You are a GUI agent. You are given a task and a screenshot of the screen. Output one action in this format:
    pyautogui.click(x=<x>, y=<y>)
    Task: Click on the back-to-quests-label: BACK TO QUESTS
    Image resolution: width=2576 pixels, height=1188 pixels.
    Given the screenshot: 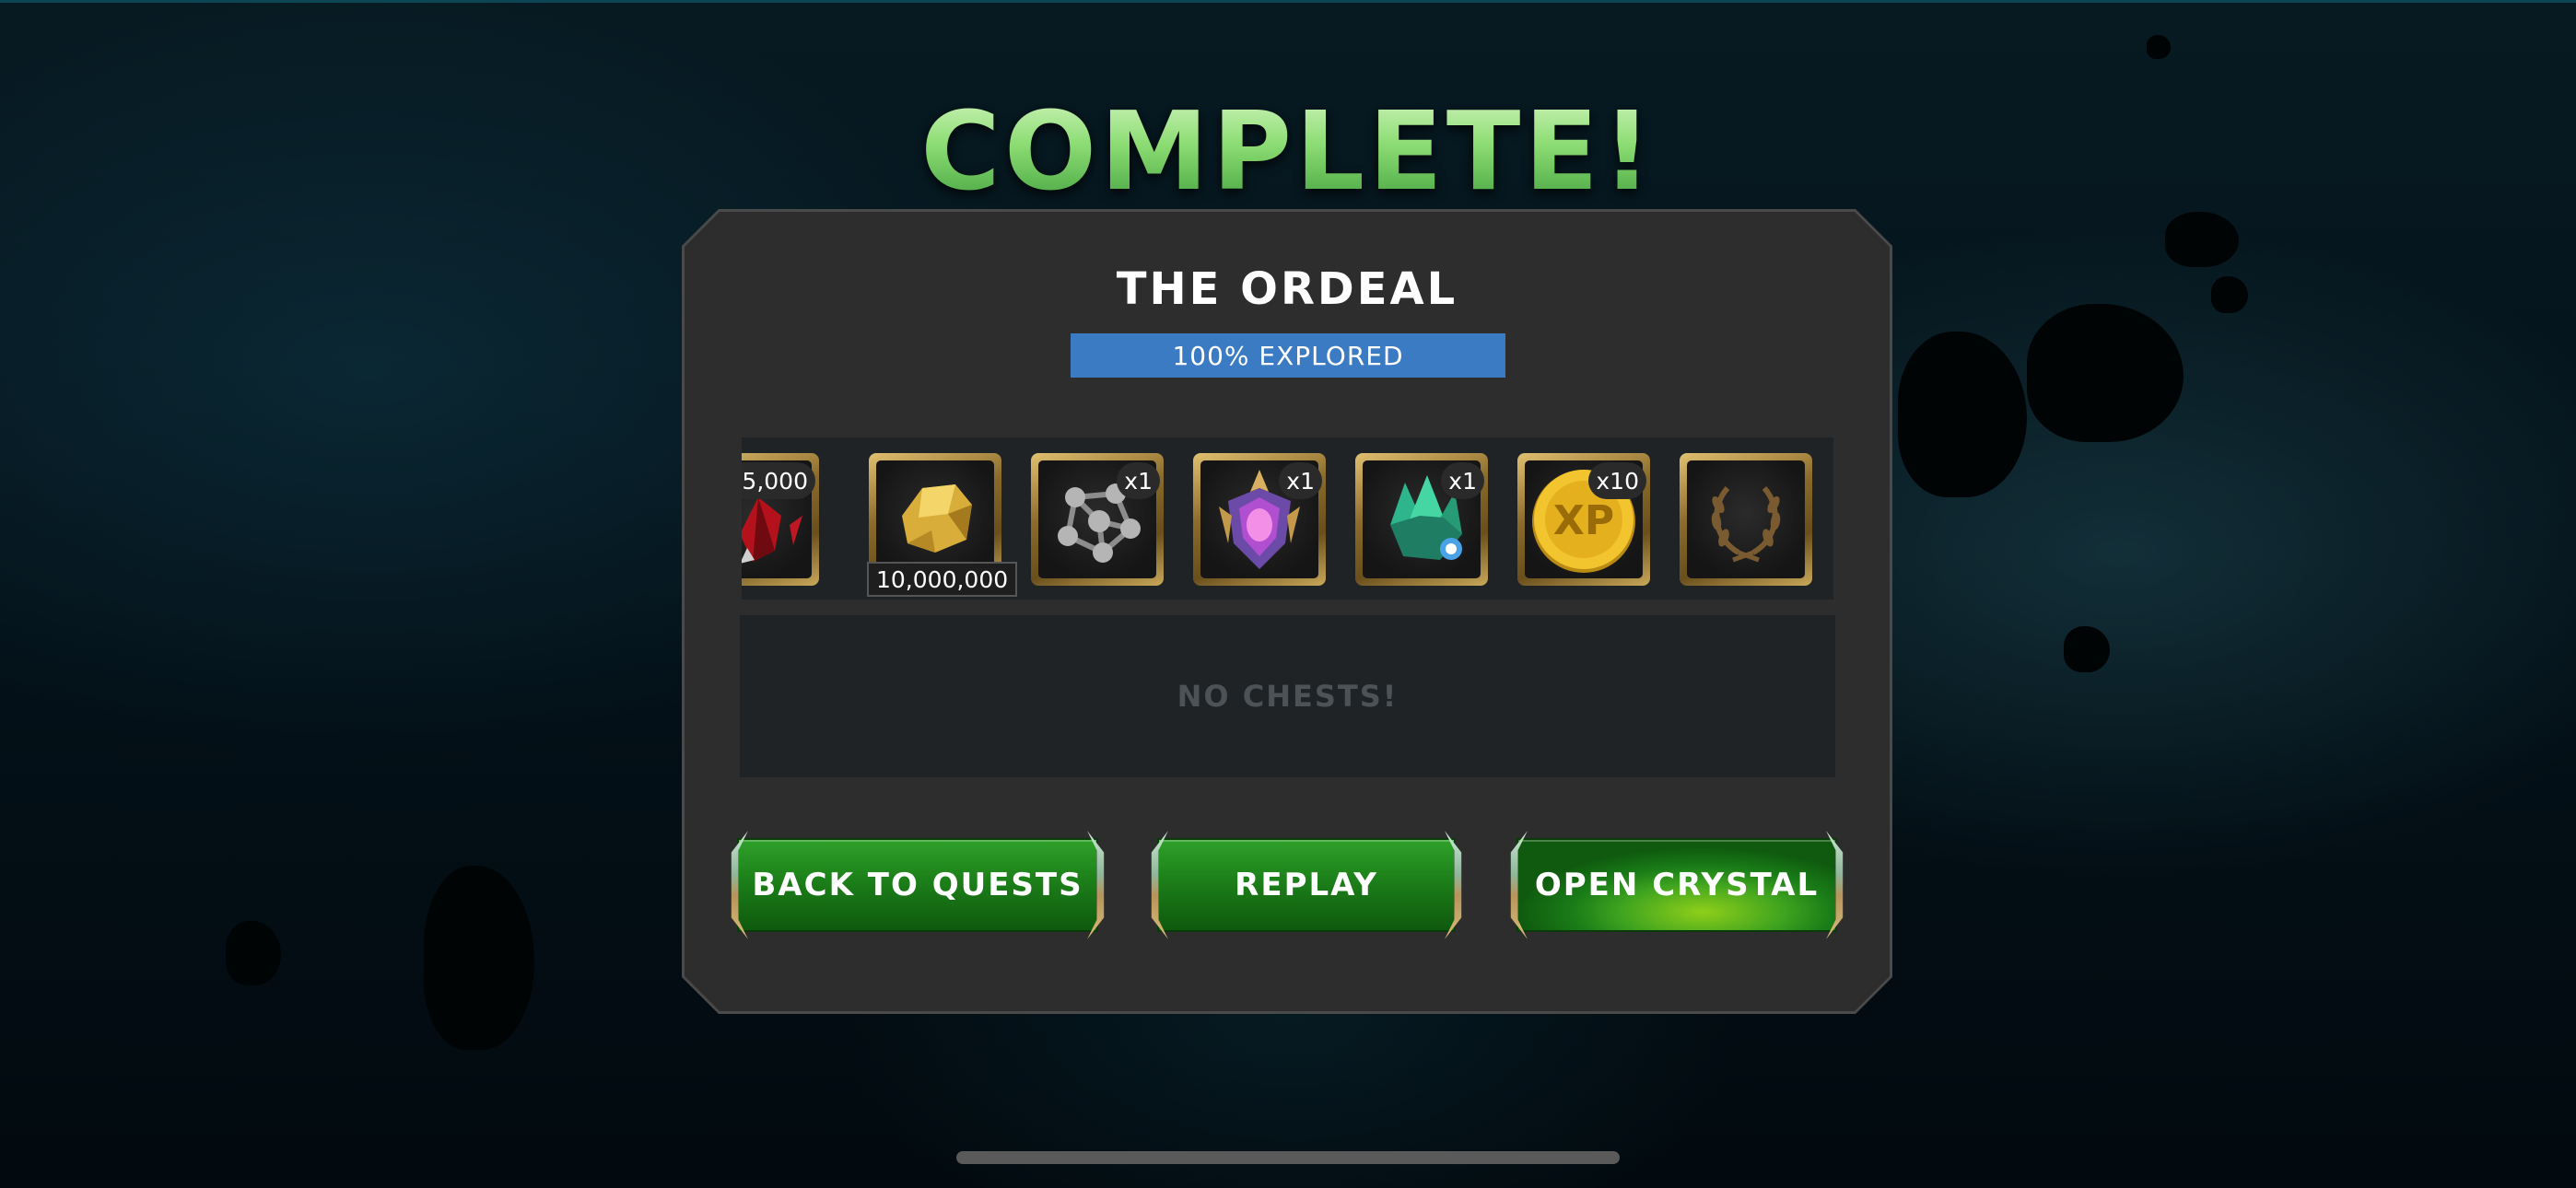 What is the action you would take?
    pyautogui.click(x=917, y=885)
    